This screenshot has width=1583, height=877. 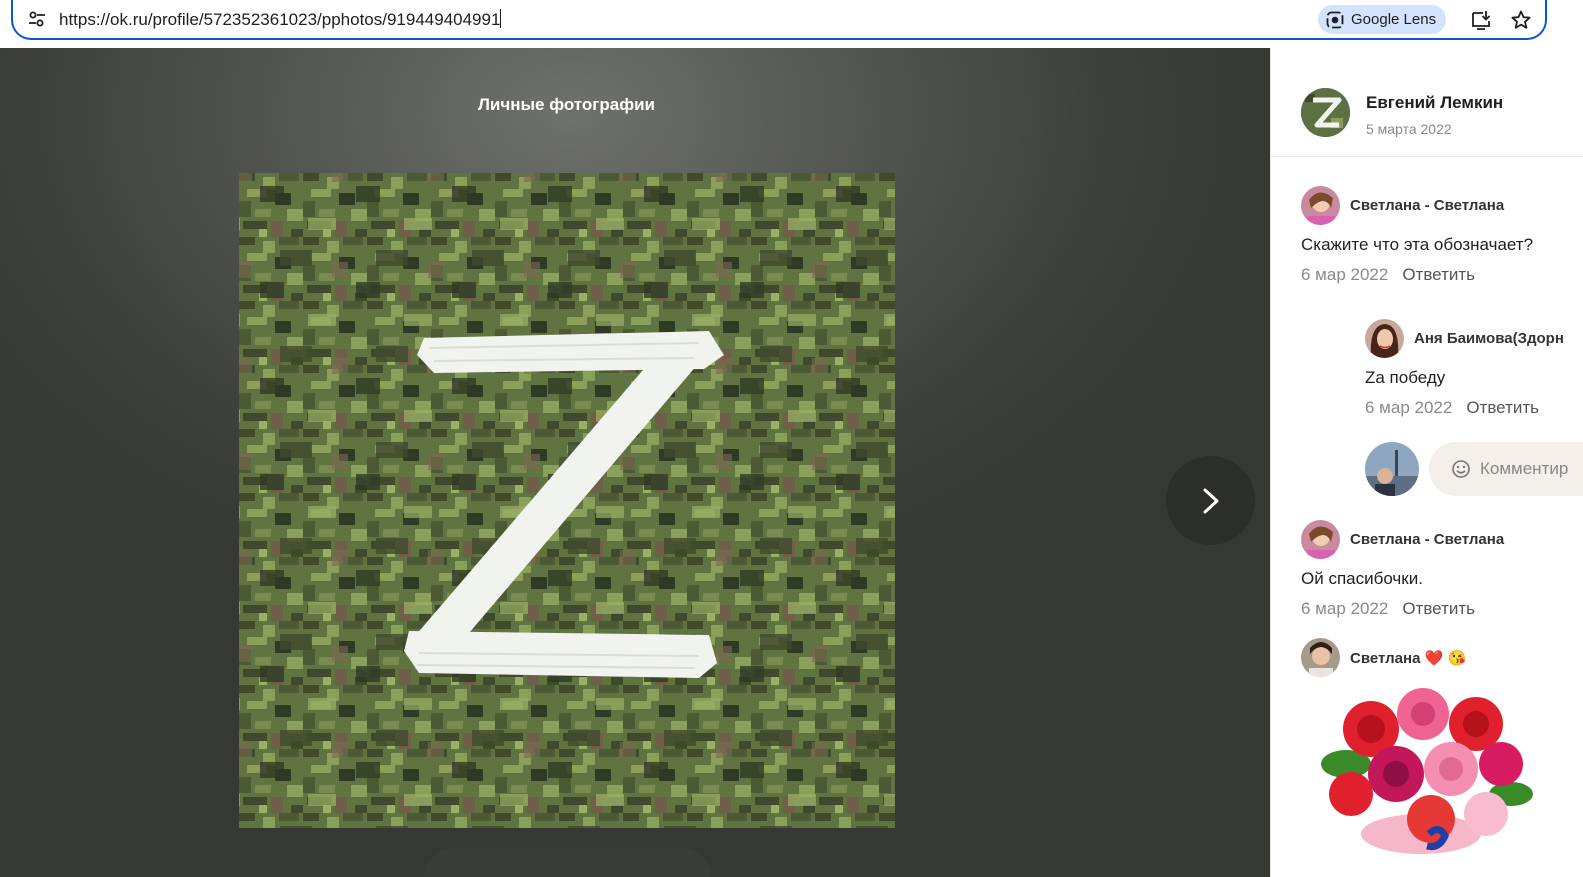 I want to click on bookmark-star-icon, so click(x=1521, y=20).